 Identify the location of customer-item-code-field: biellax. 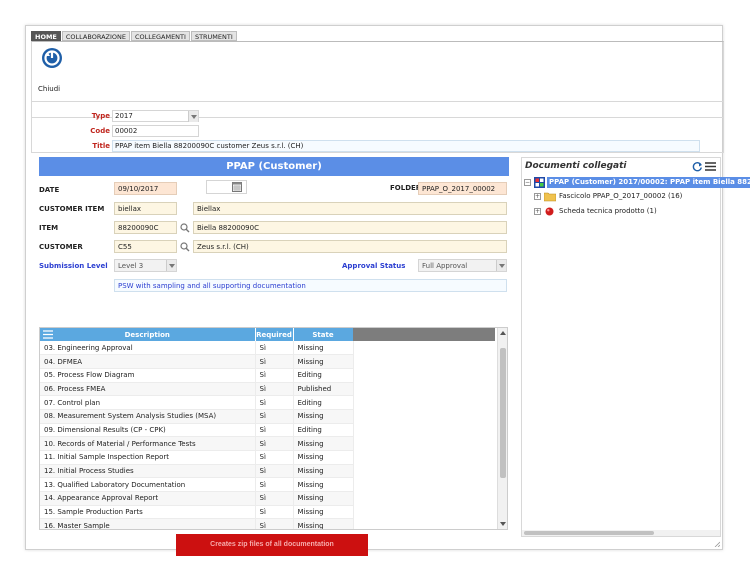
(145, 208).